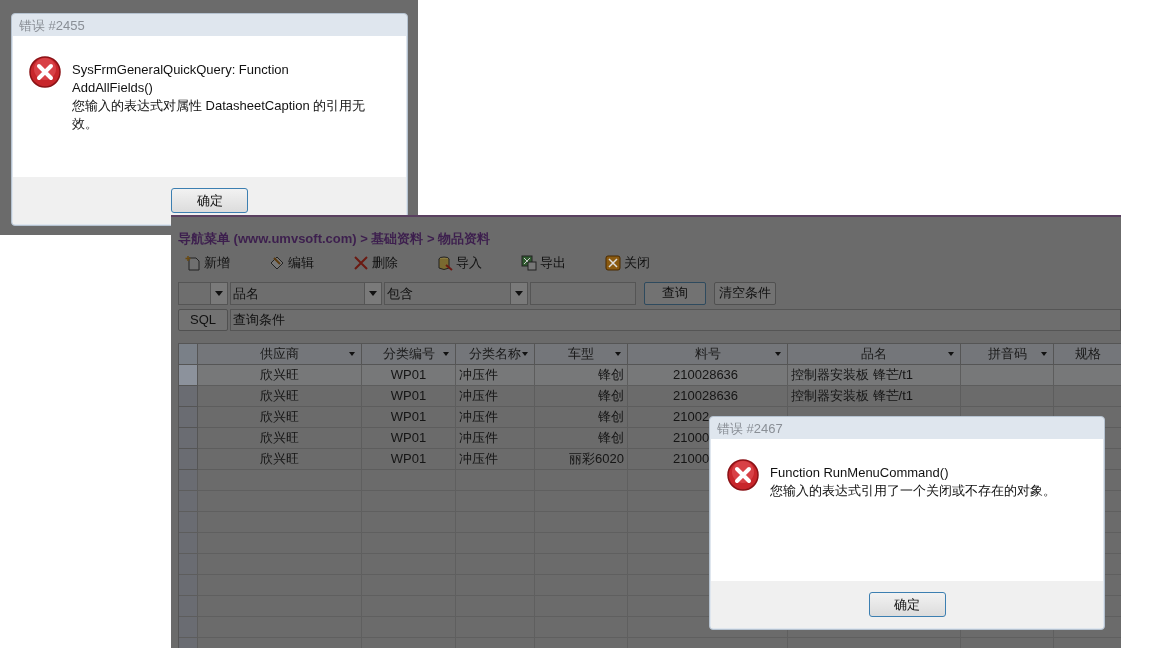 The image size is (1152, 648). Describe the element at coordinates (203, 293) in the screenshot. I see `dropdown-field` at that location.